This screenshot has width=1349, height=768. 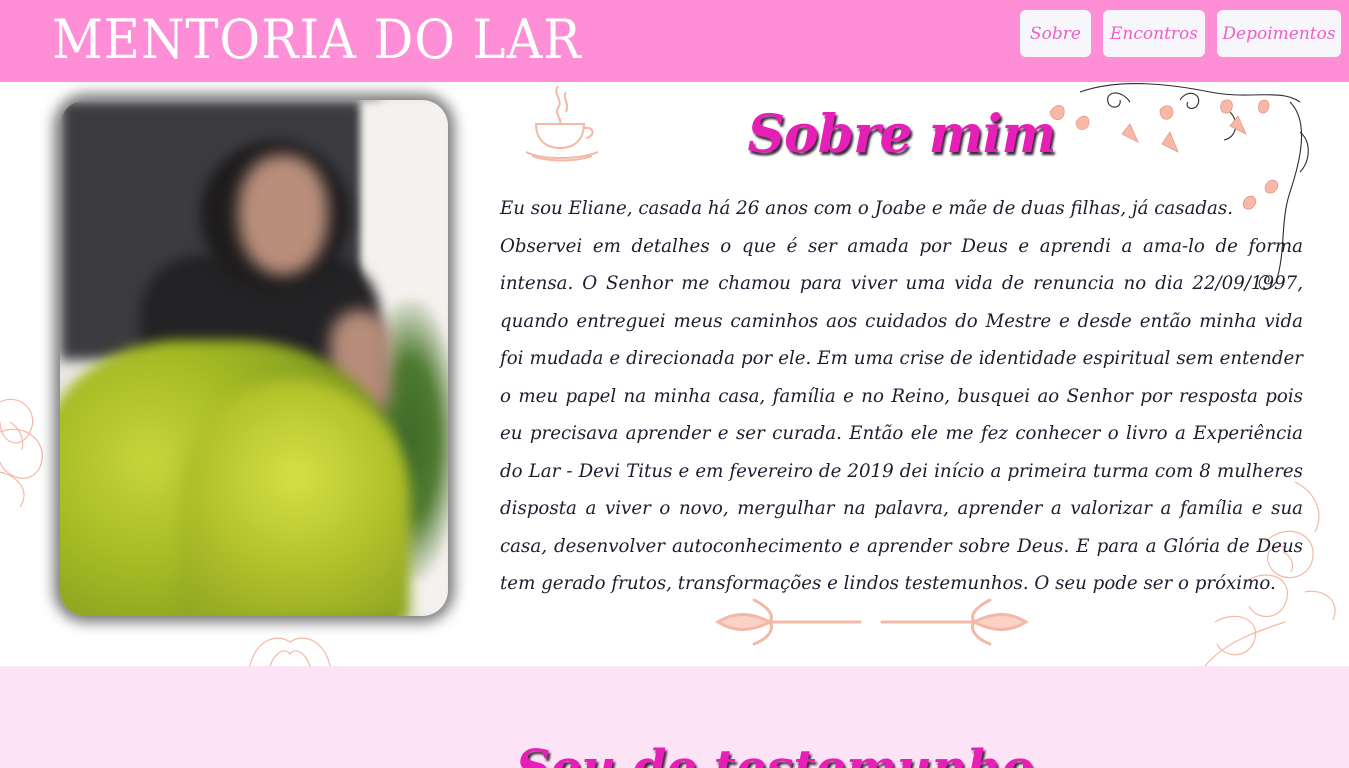 What do you see at coordinates (1154, 33) in the screenshot?
I see `nav-encontros-button: Encontros` at bounding box center [1154, 33].